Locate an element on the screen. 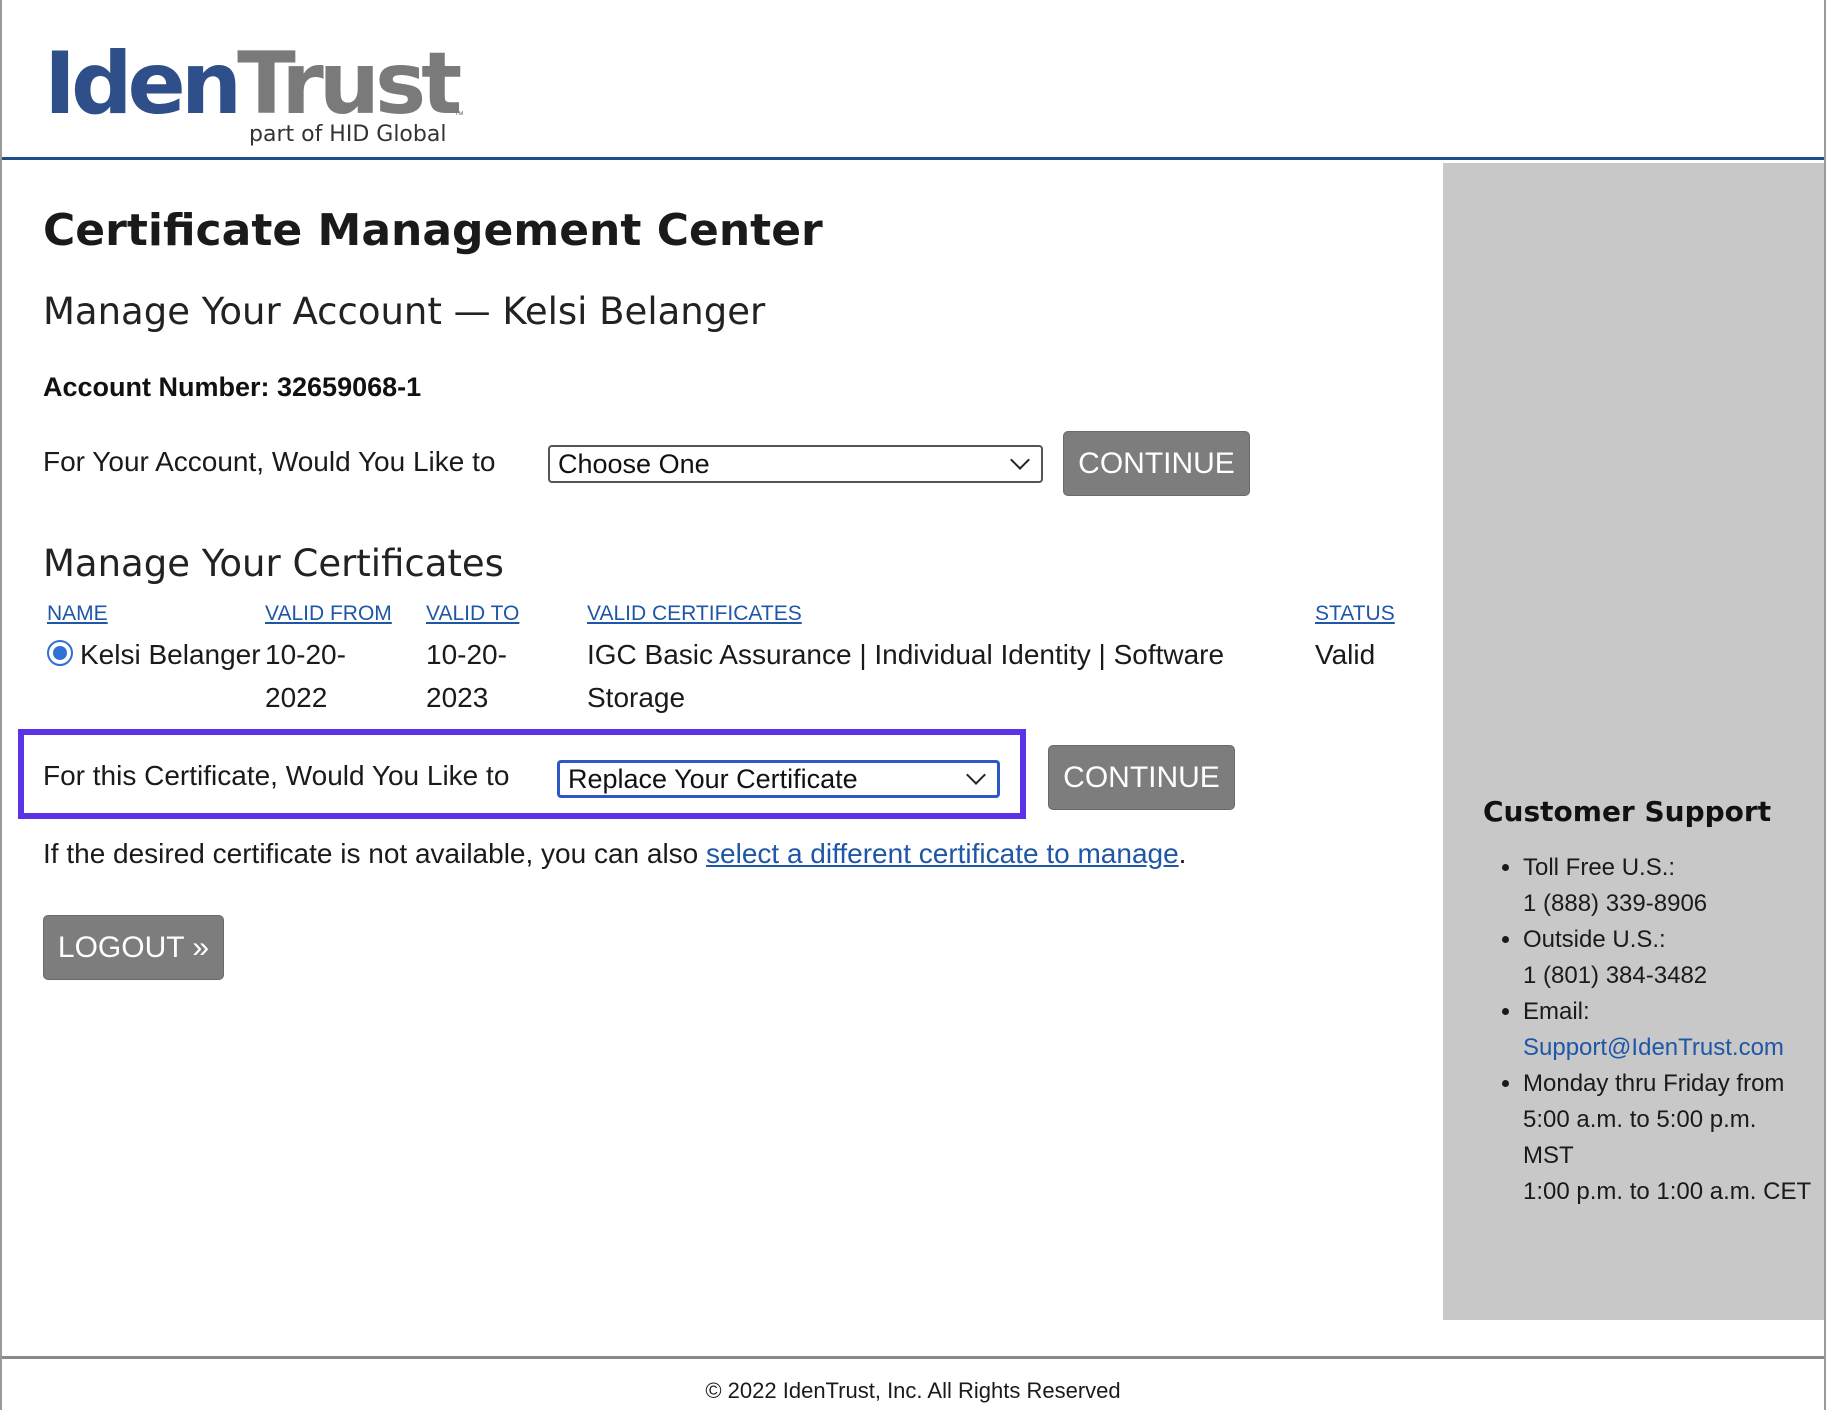 The image size is (1826, 1410). certificate-action-label: For this Certificate, Would You Like to is located at coordinates (276, 775).